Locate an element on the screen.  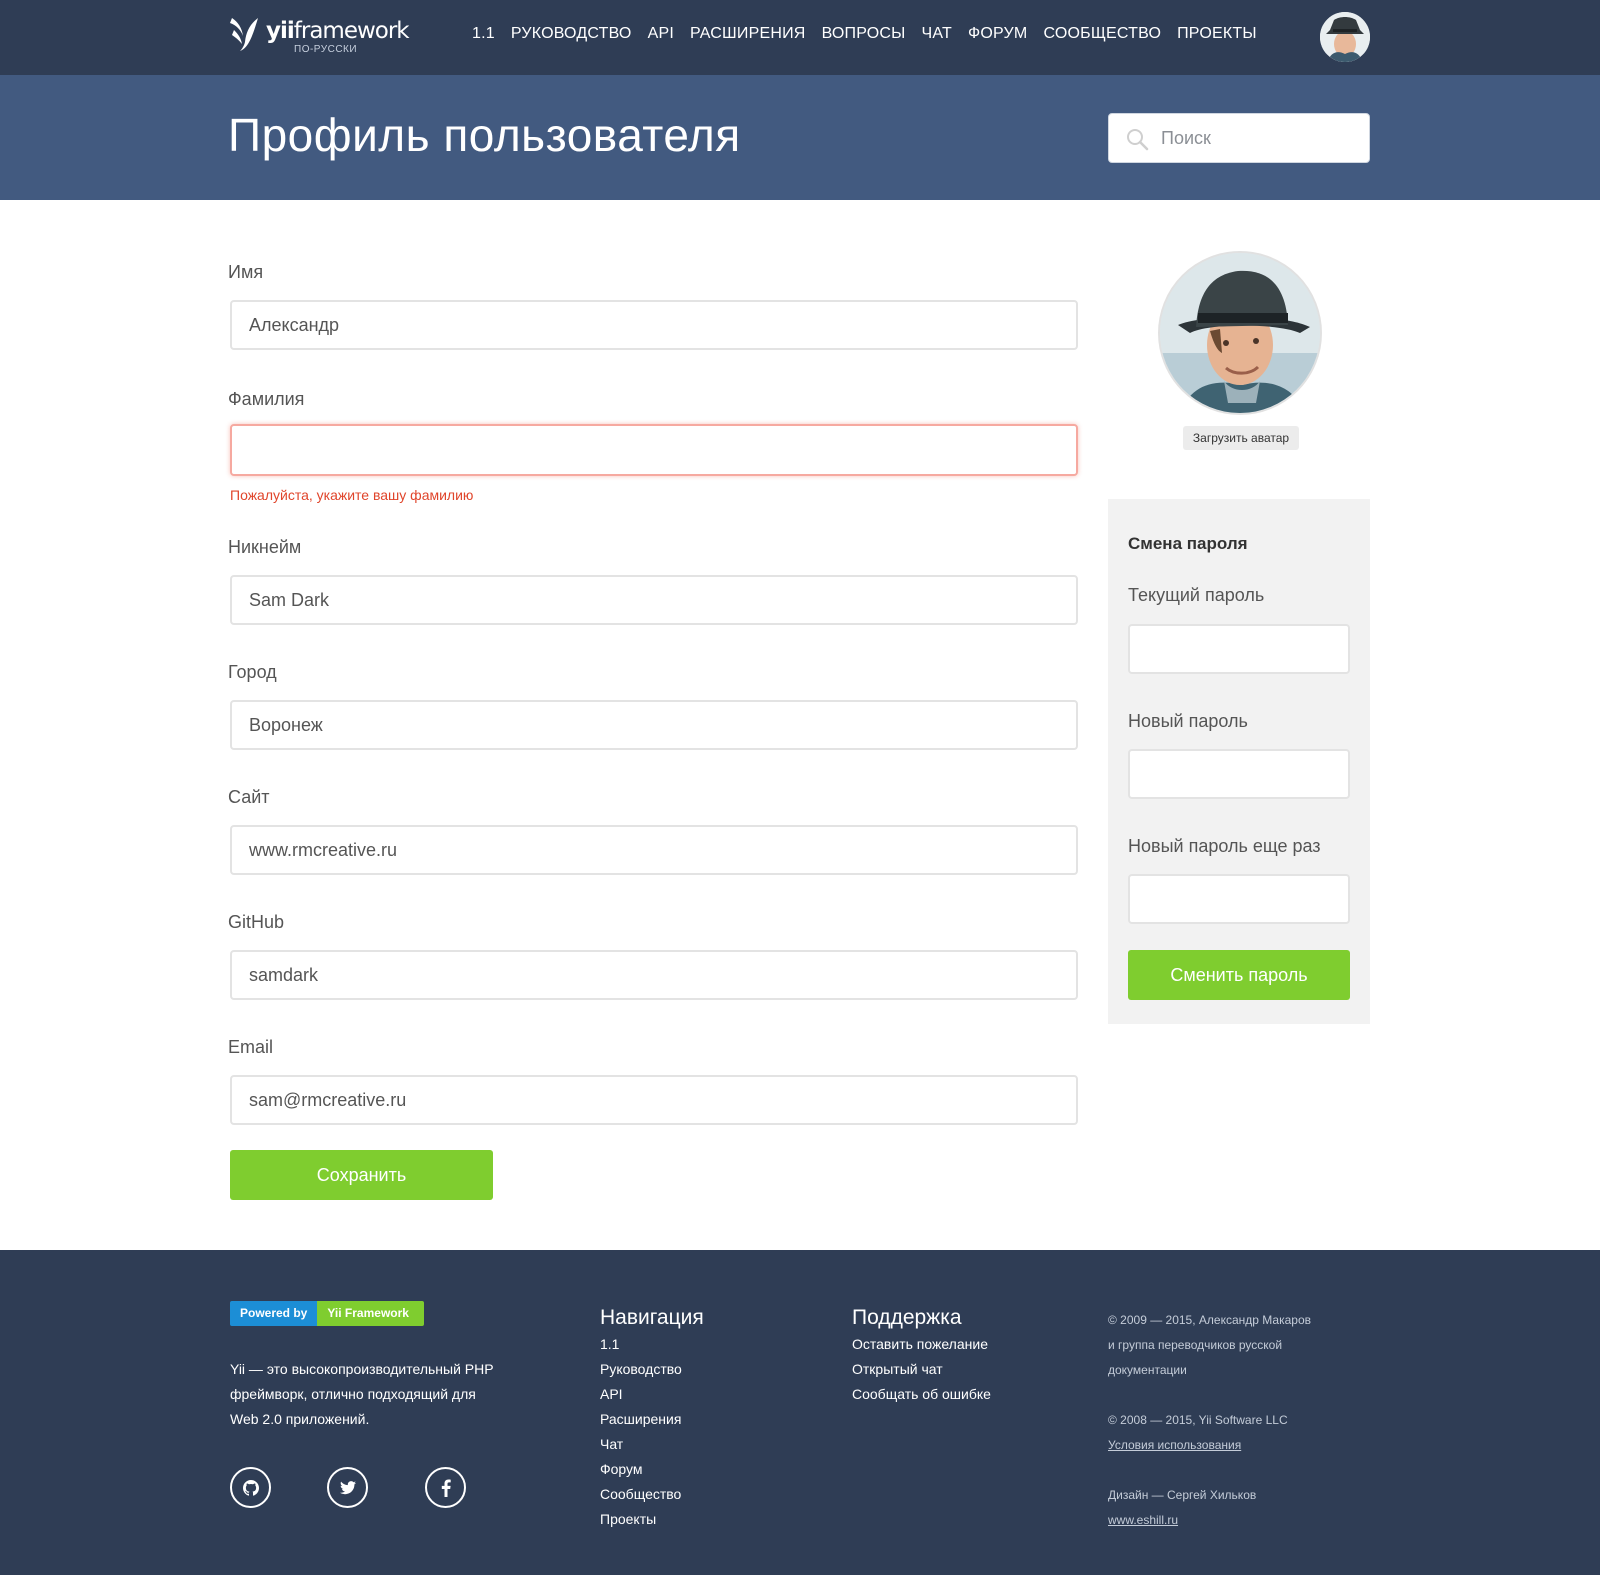
city-field is located at coordinates (654, 725).